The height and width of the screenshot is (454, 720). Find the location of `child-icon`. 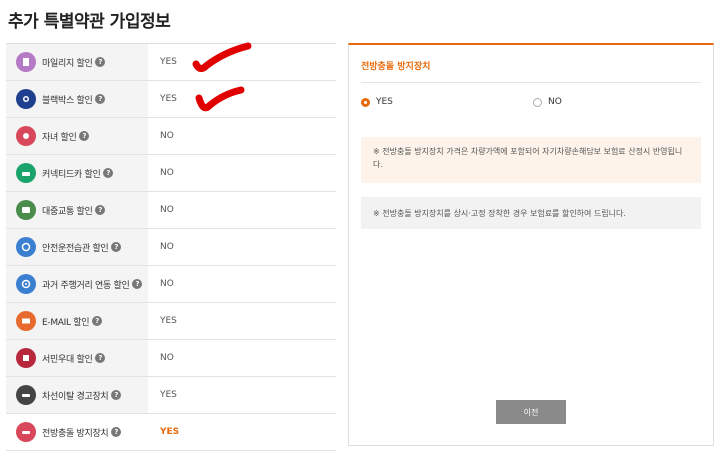

child-icon is located at coordinates (26, 136).